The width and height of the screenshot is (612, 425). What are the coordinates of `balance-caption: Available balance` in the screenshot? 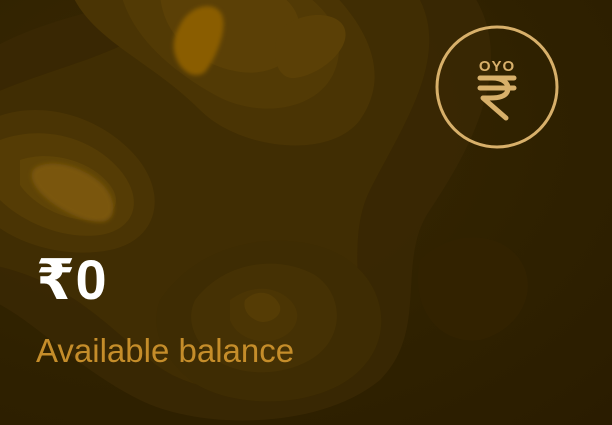 It's located at (165, 350).